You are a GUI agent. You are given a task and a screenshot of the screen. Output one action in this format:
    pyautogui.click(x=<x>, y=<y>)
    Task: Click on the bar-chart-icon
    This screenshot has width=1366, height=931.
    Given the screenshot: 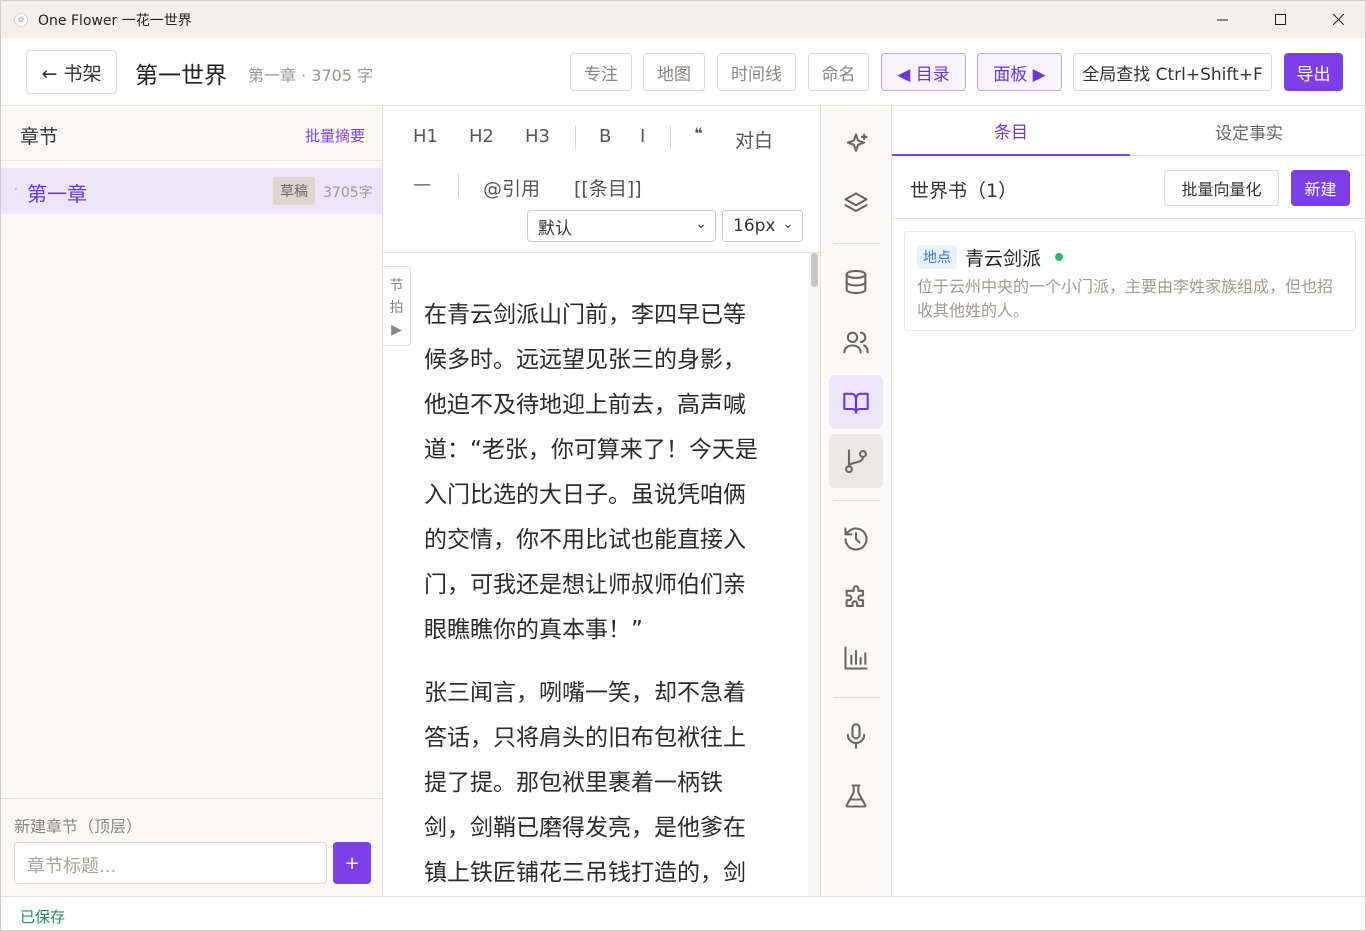 What is the action you would take?
    pyautogui.click(x=856, y=658)
    